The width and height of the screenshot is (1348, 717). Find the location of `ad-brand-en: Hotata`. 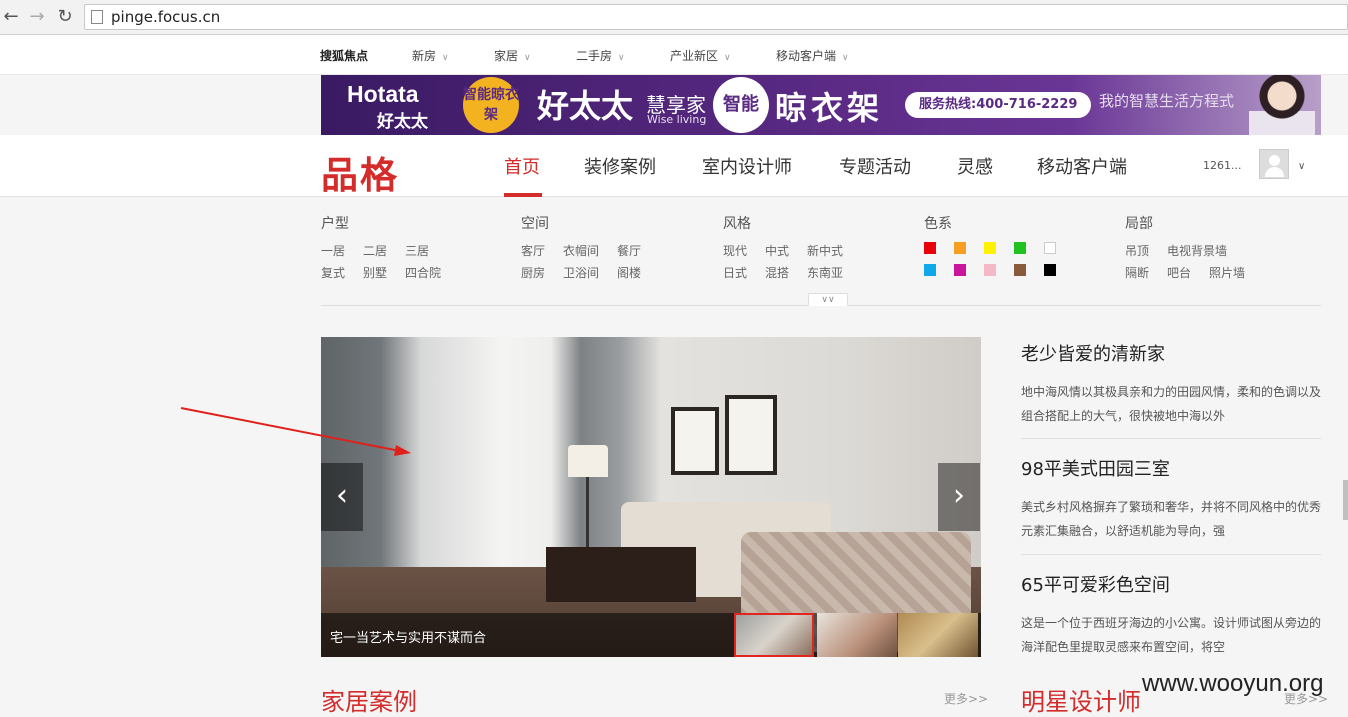

ad-brand-en: Hotata is located at coordinates (383, 94).